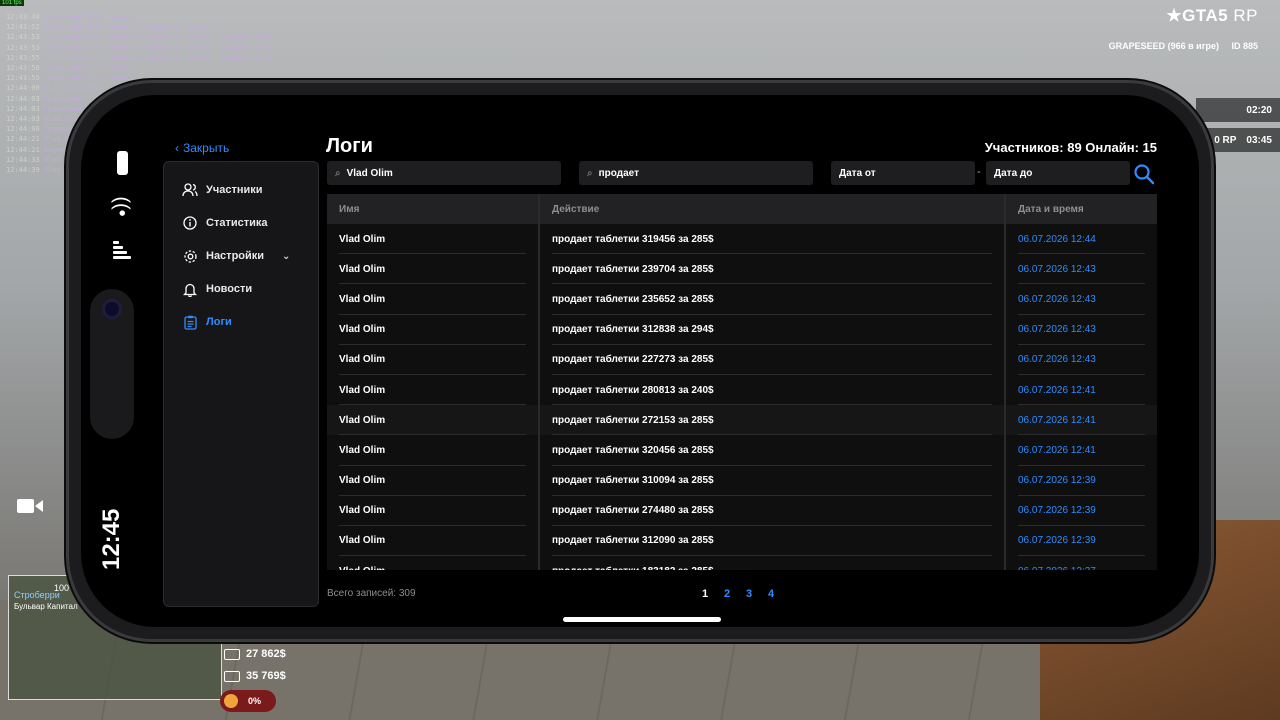  What do you see at coordinates (1081, 563) in the screenshot?
I see `cell-datetime: 06.07.2026 12:37` at bounding box center [1081, 563].